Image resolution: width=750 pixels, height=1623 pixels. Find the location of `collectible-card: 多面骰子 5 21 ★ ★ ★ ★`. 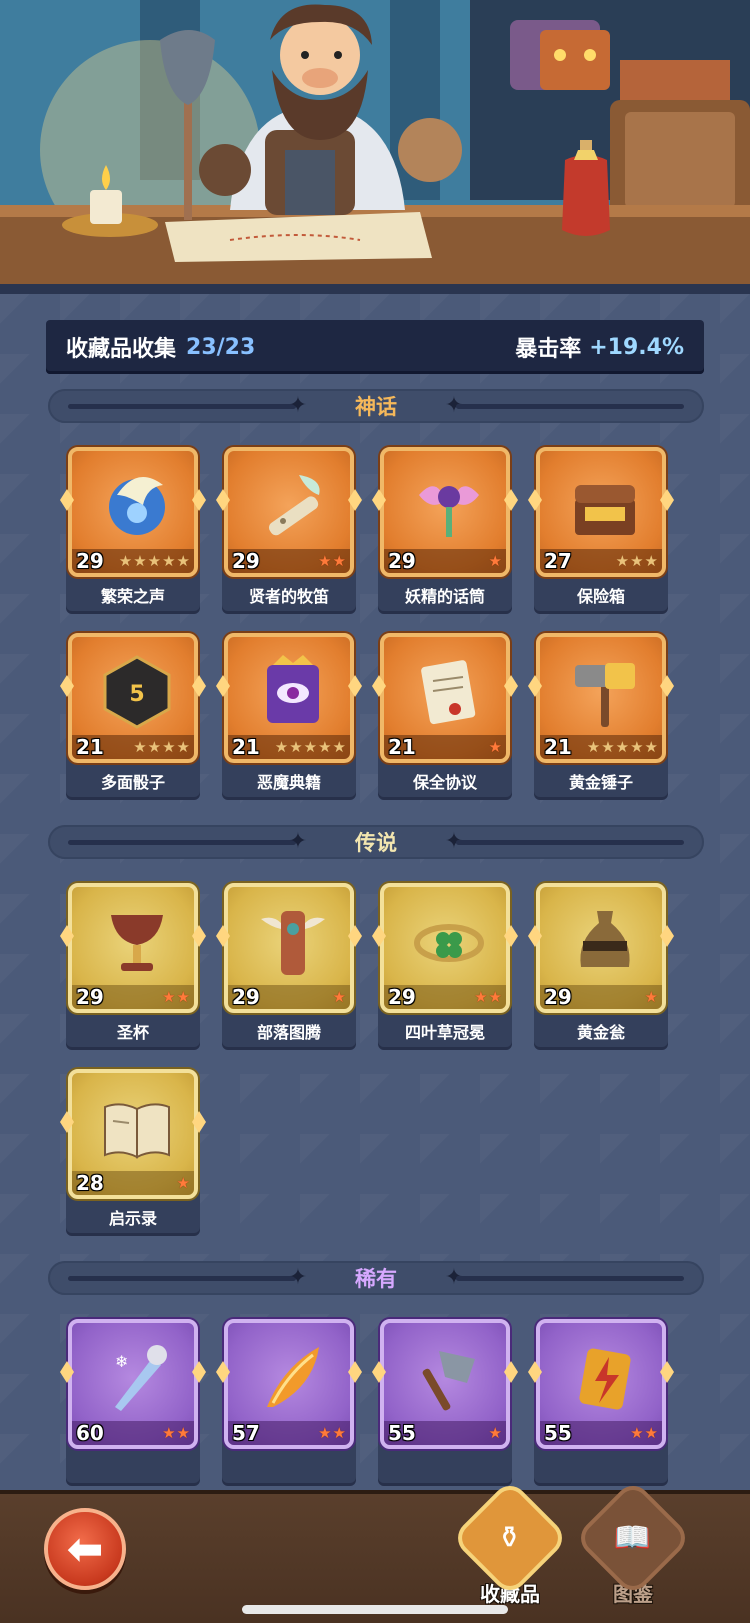

collectible-card: 多面骰子 5 21 ★ ★ ★ ★ is located at coordinates (133, 718).